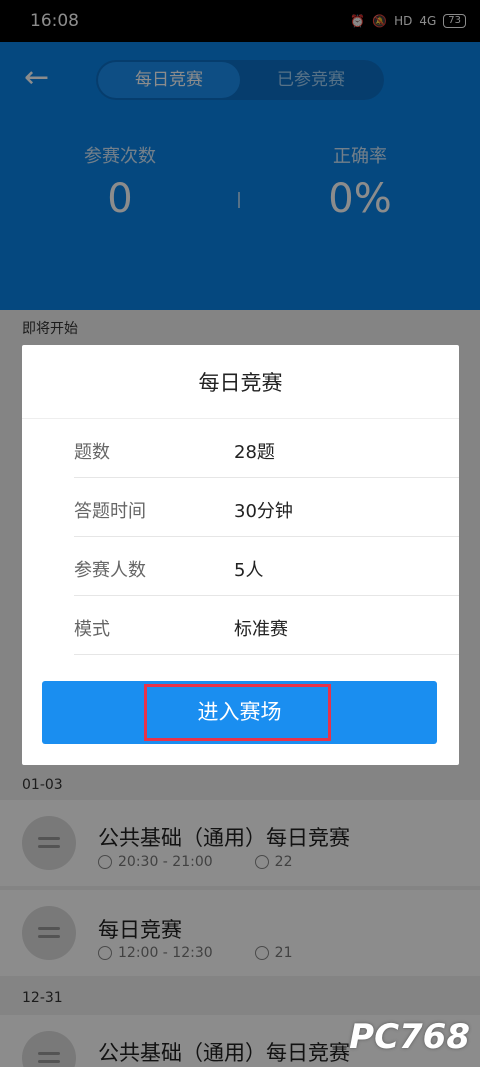 This screenshot has height=1067, width=480. What do you see at coordinates (110, 570) in the screenshot?
I see `dialog-row-label: 参赛人数` at bounding box center [110, 570].